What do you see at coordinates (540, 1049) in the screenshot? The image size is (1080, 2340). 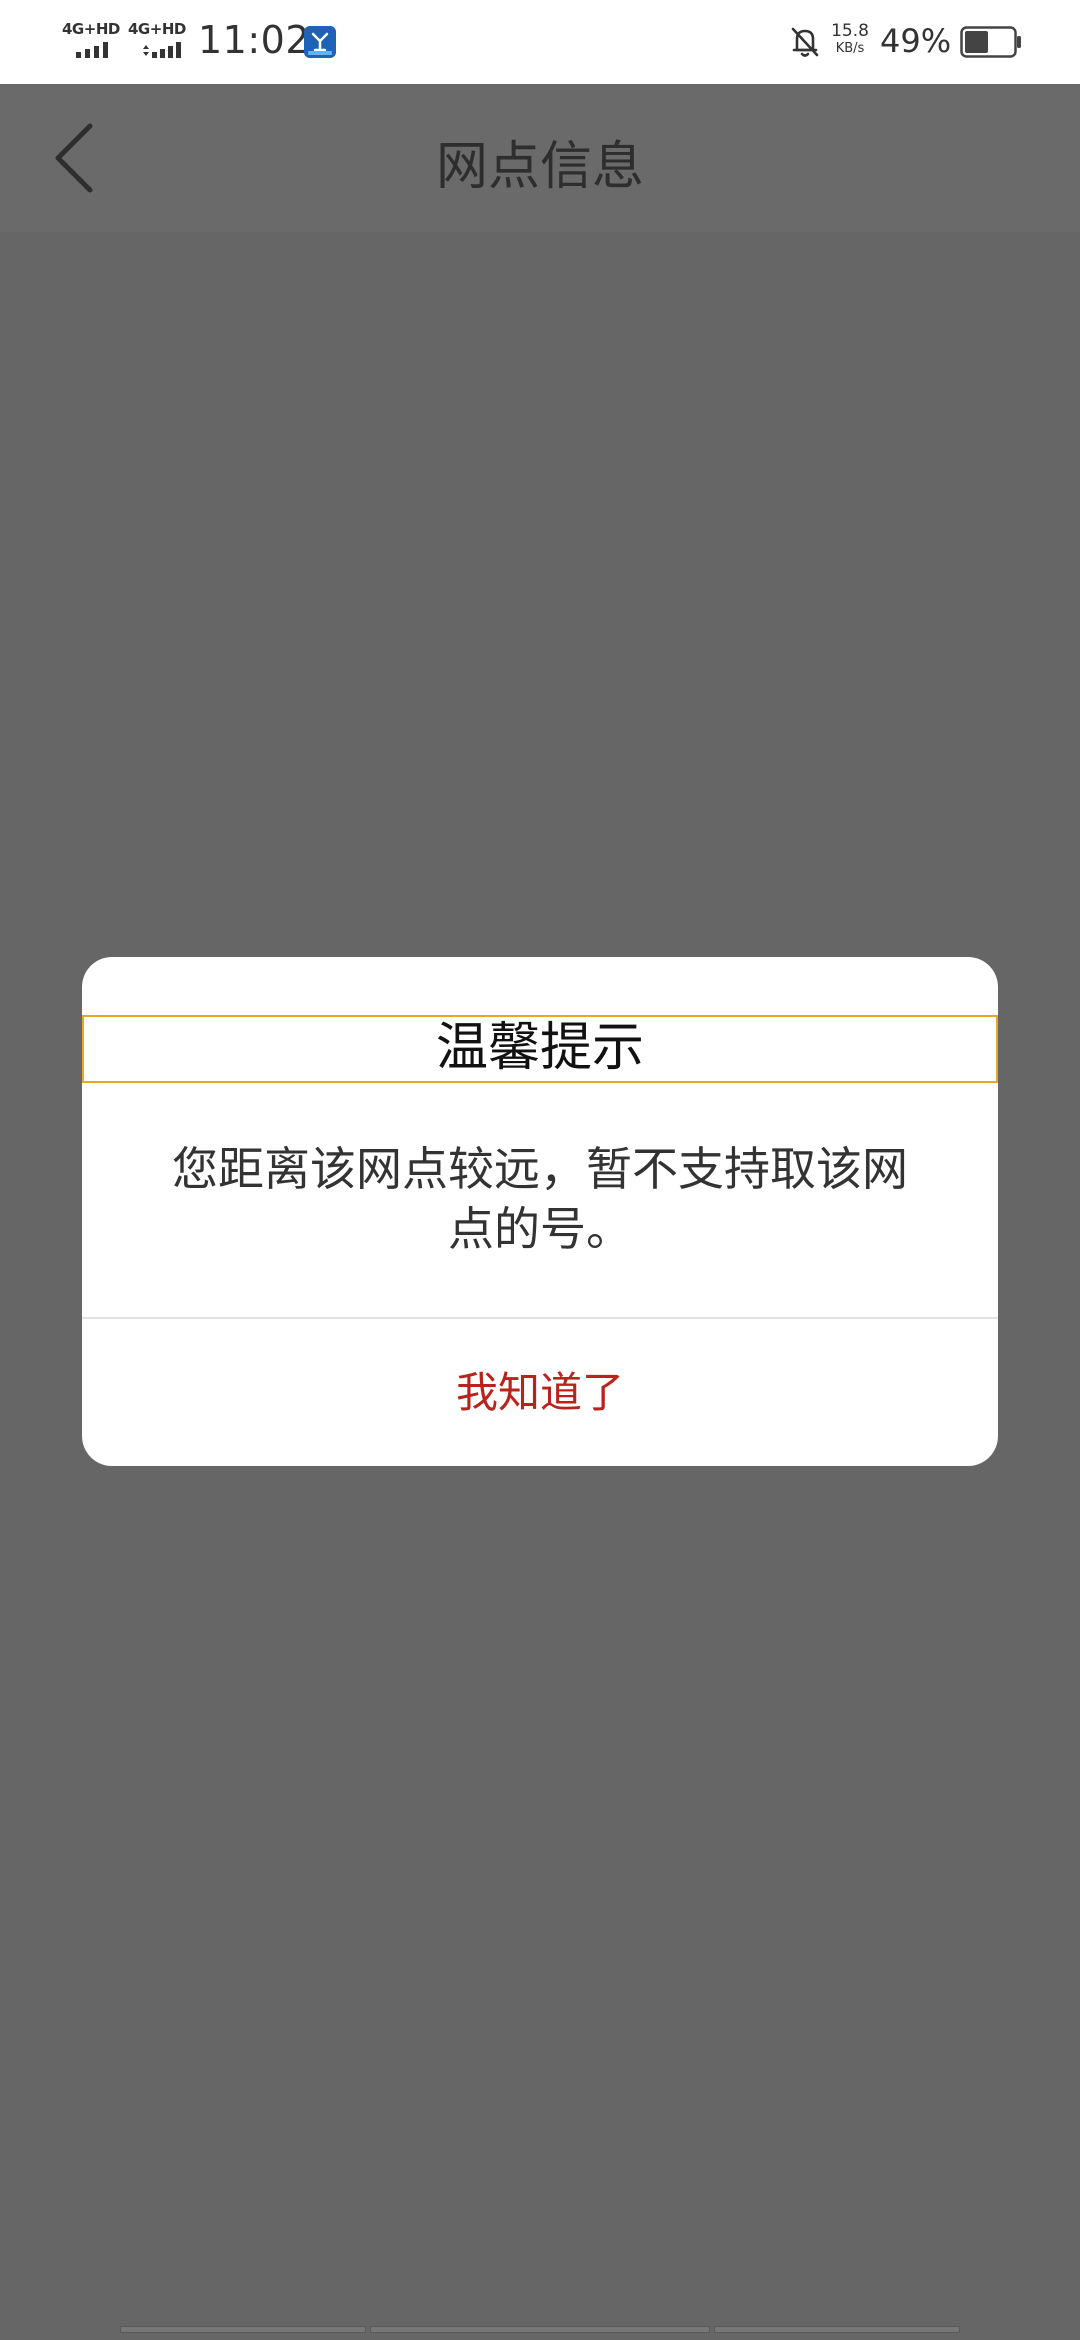 I see `dialog-title: 温馨提示` at bounding box center [540, 1049].